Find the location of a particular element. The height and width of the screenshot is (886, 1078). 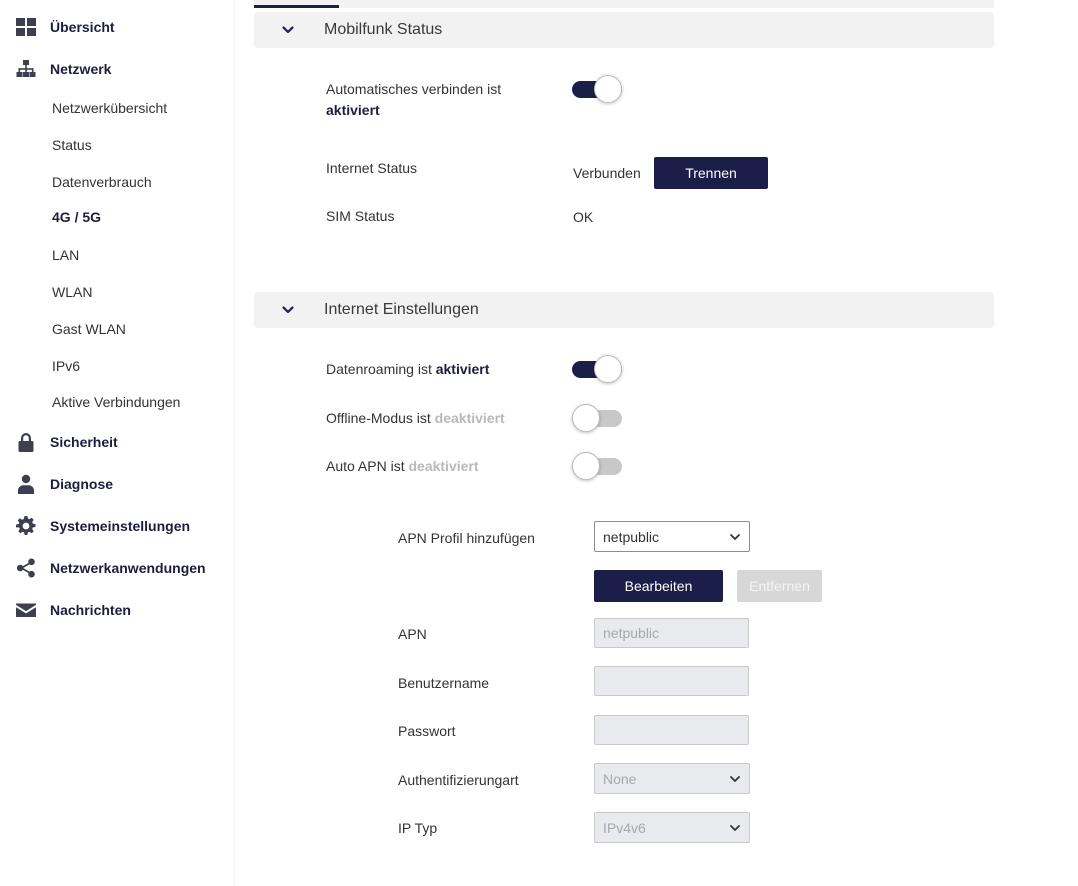

offline-mode-label: Offline-Modus ist deaktiviert is located at coordinates (415, 418).